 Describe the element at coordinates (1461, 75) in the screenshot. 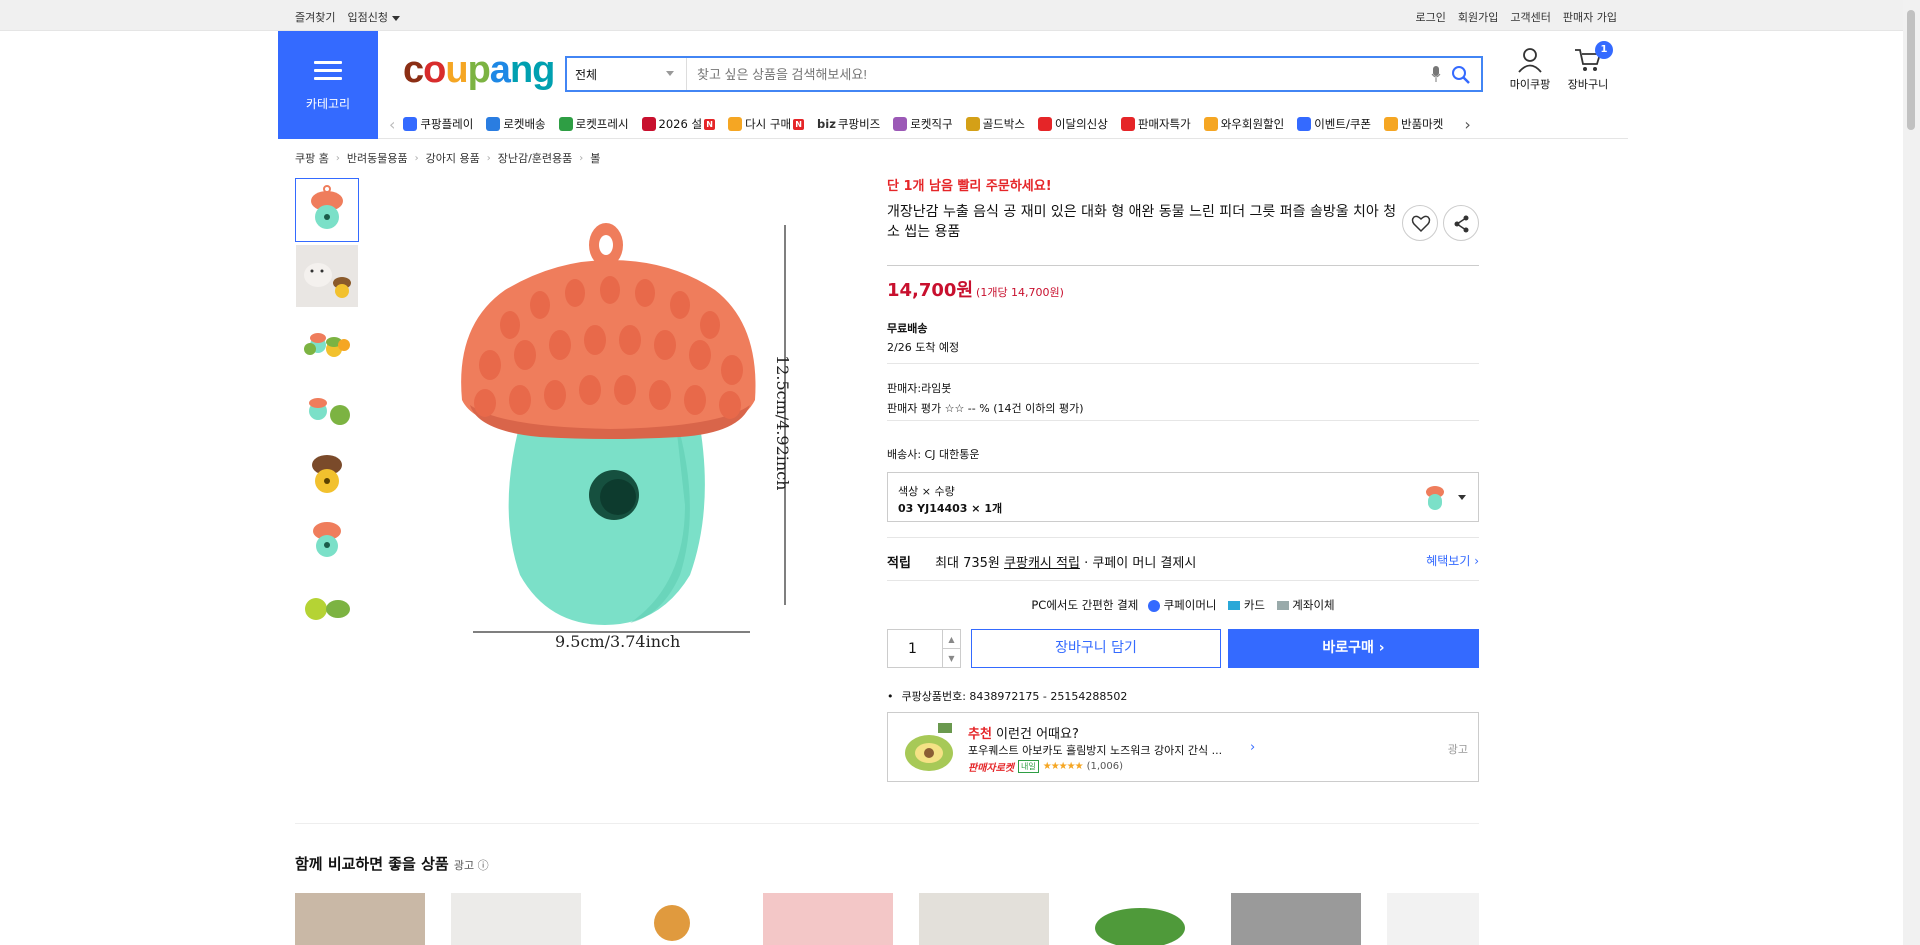

I see `search-icon` at that location.